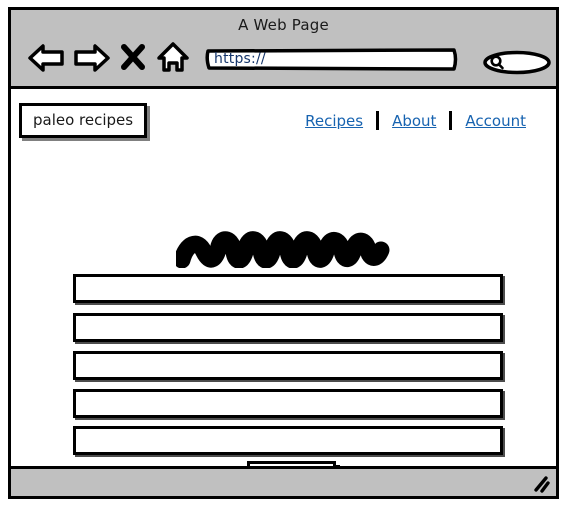 The width and height of the screenshot is (567, 507). What do you see at coordinates (540, 483) in the screenshot?
I see `resize-grip-icon` at bounding box center [540, 483].